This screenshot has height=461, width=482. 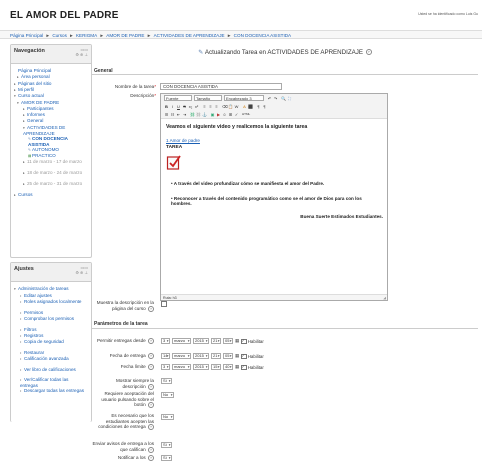 I want to click on due-date-month-select: marzo, so click(x=181, y=356).